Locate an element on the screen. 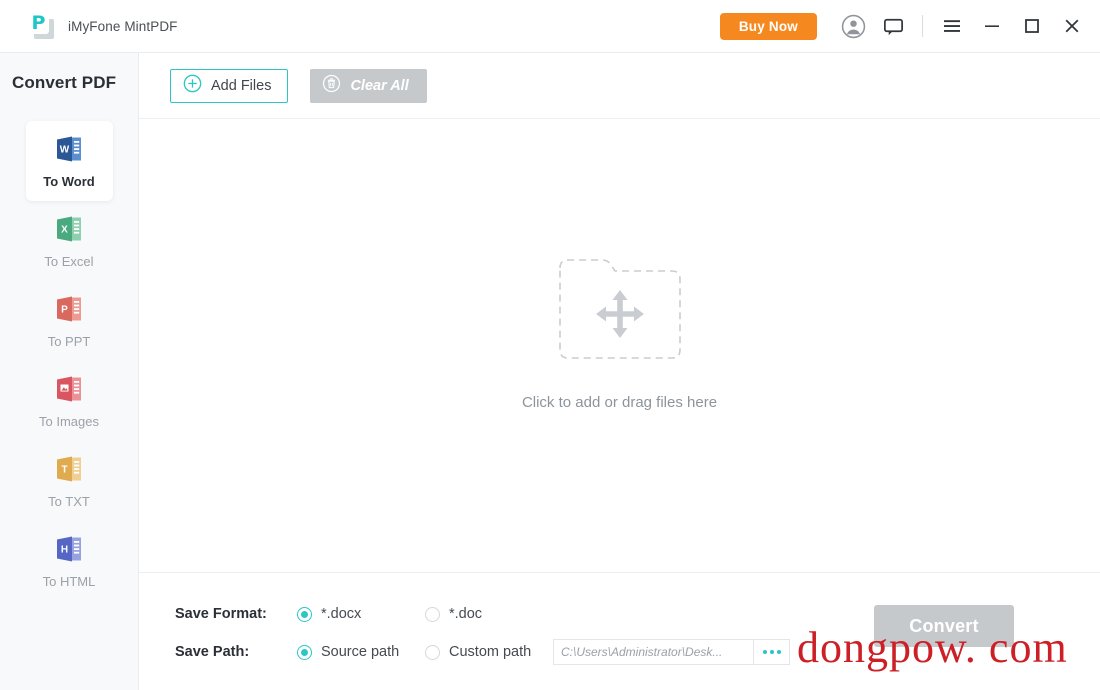 This screenshot has height=690, width=1100. svg-text: X is located at coordinates (64, 230).